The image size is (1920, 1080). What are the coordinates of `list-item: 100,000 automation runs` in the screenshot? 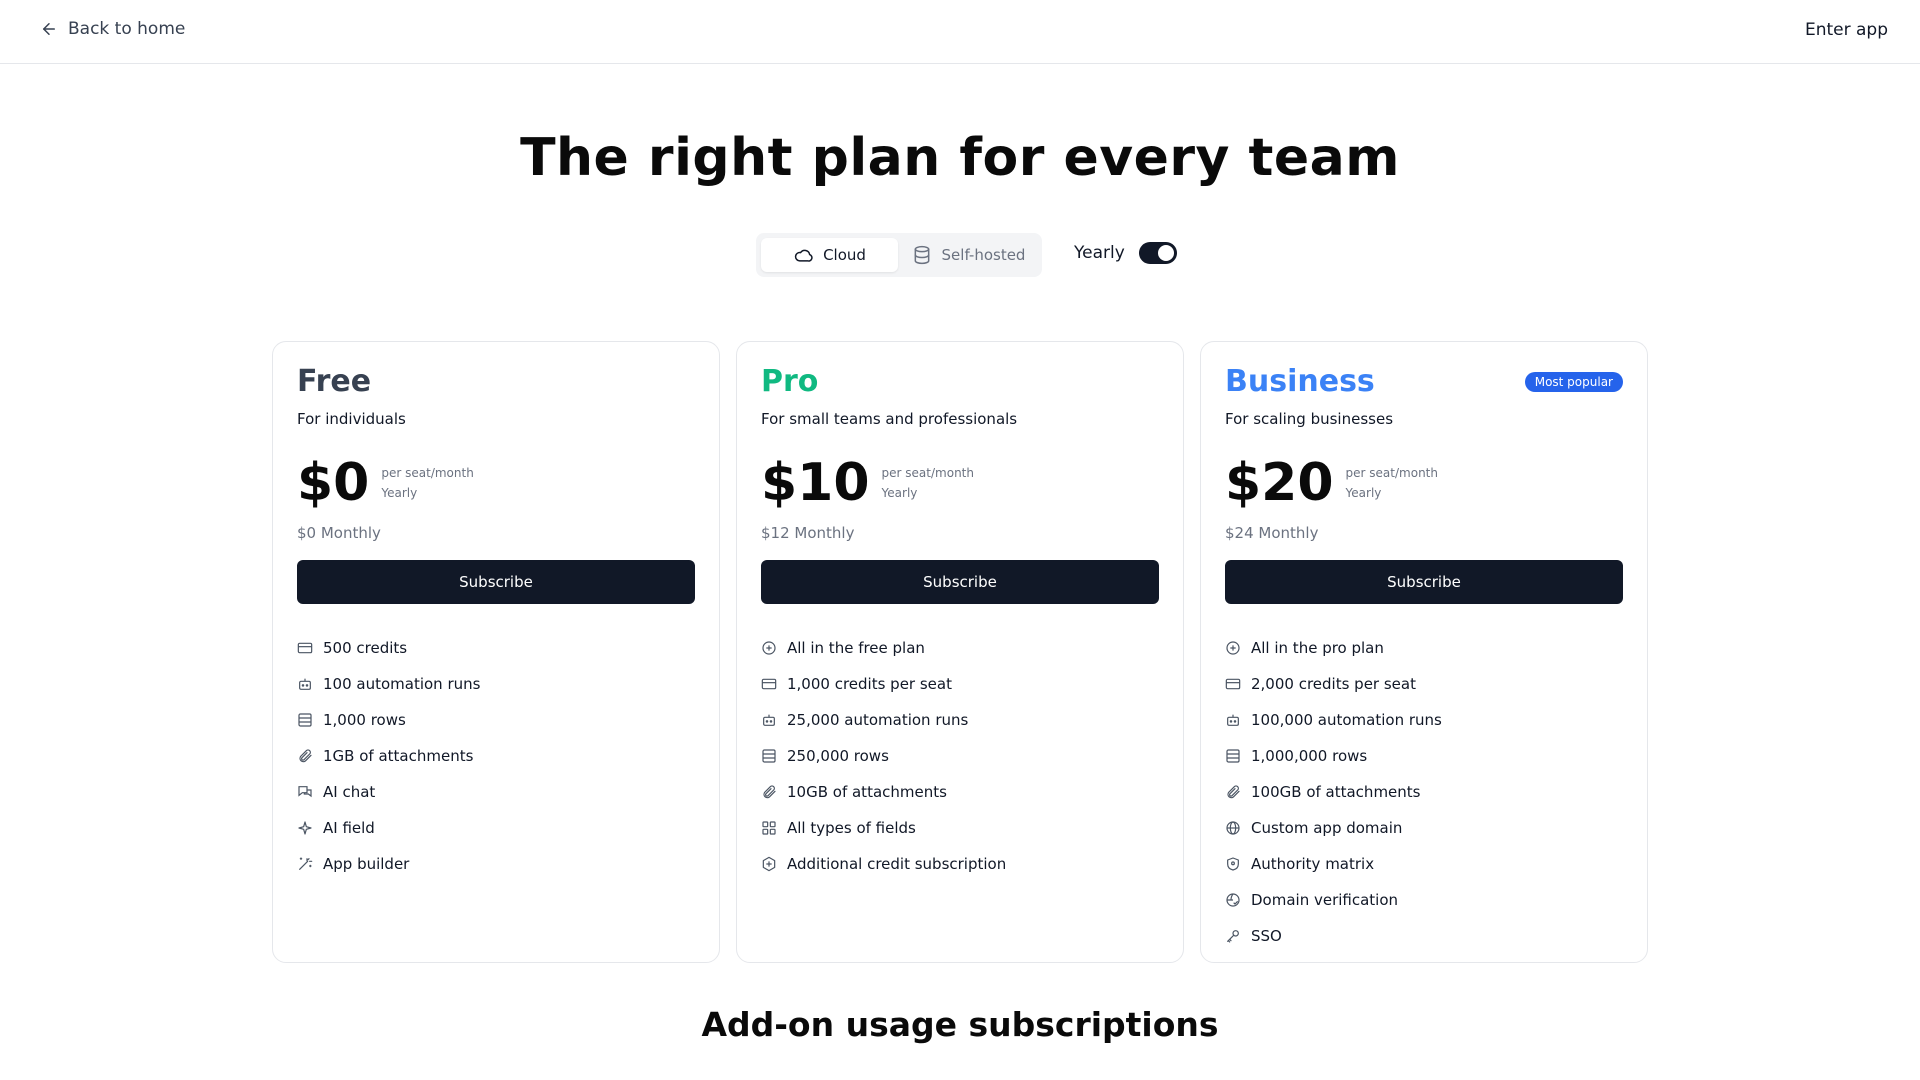 It's located at (1424, 720).